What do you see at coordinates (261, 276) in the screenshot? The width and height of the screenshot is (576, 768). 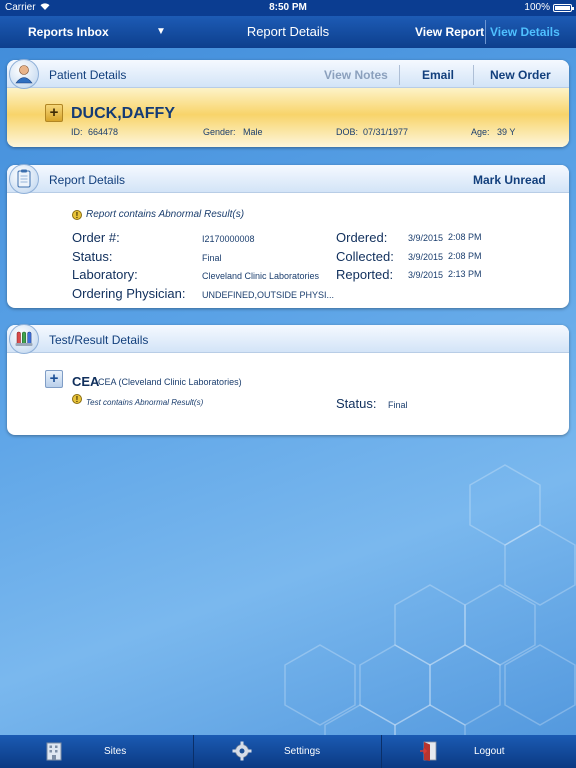 I see `laboratory-name: Cleveland Clinic Laboratories` at bounding box center [261, 276].